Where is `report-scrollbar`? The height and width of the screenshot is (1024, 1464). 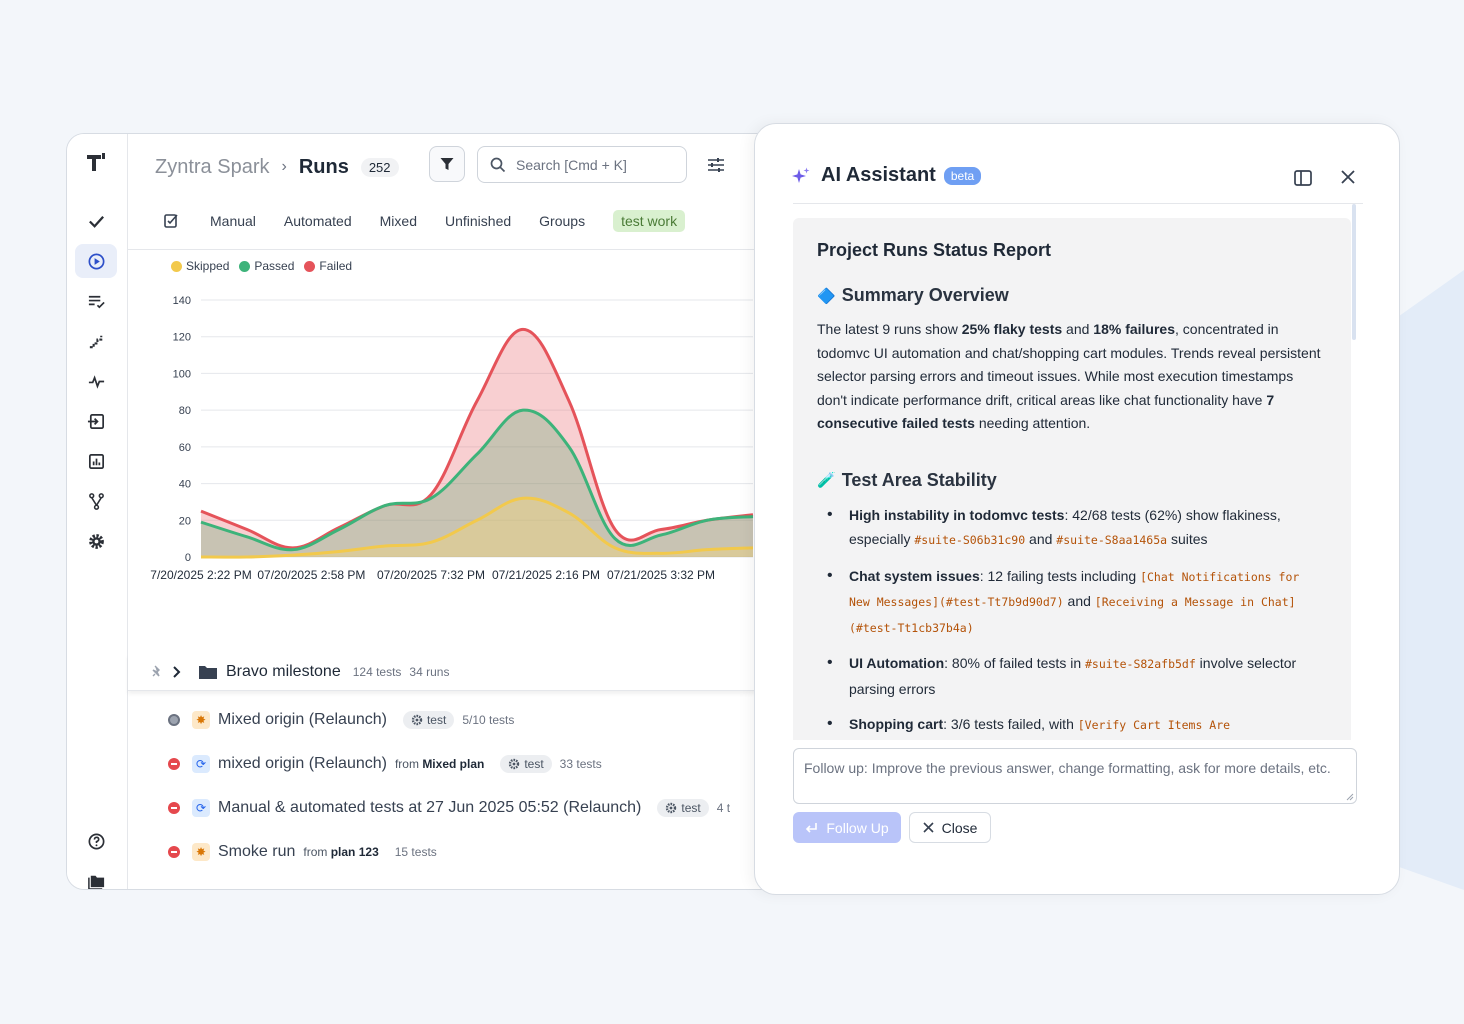
report-scrollbar is located at coordinates (1354, 272).